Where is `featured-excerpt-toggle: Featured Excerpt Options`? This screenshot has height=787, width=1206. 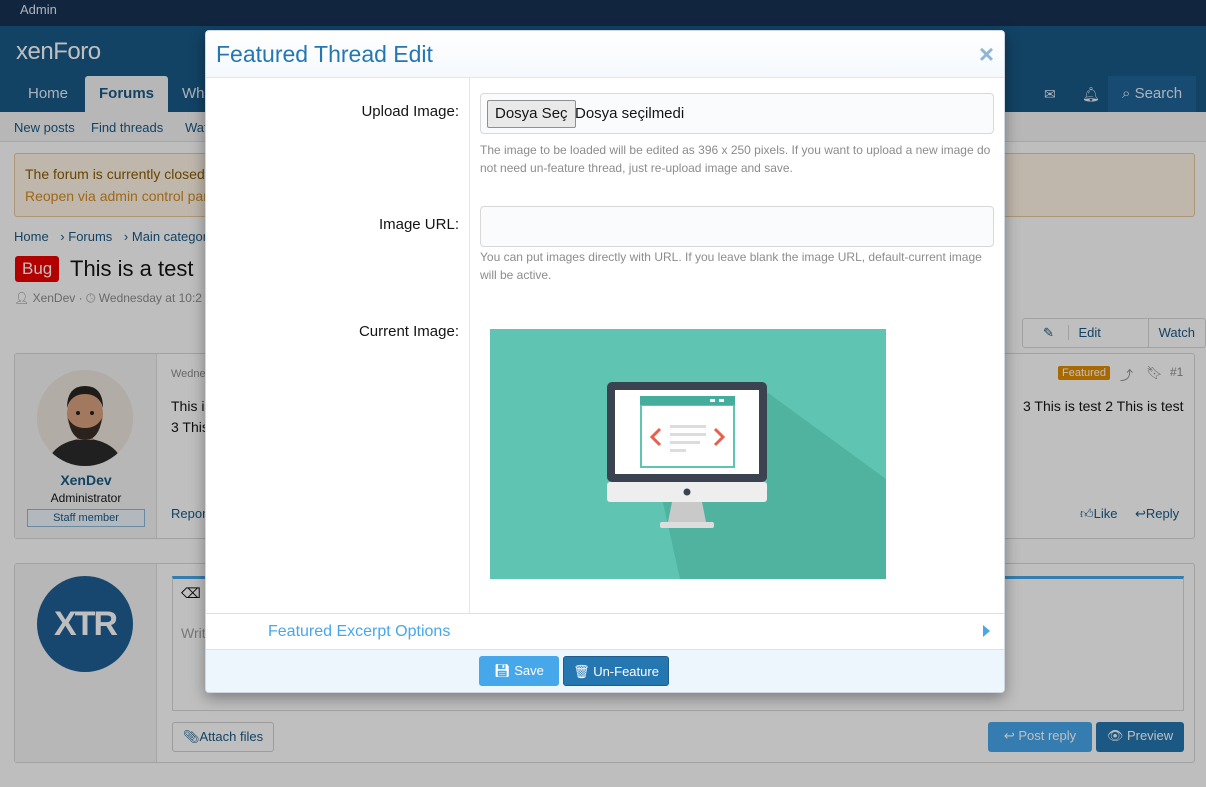
featured-excerpt-toggle: Featured Excerpt Options is located at coordinates (605, 631).